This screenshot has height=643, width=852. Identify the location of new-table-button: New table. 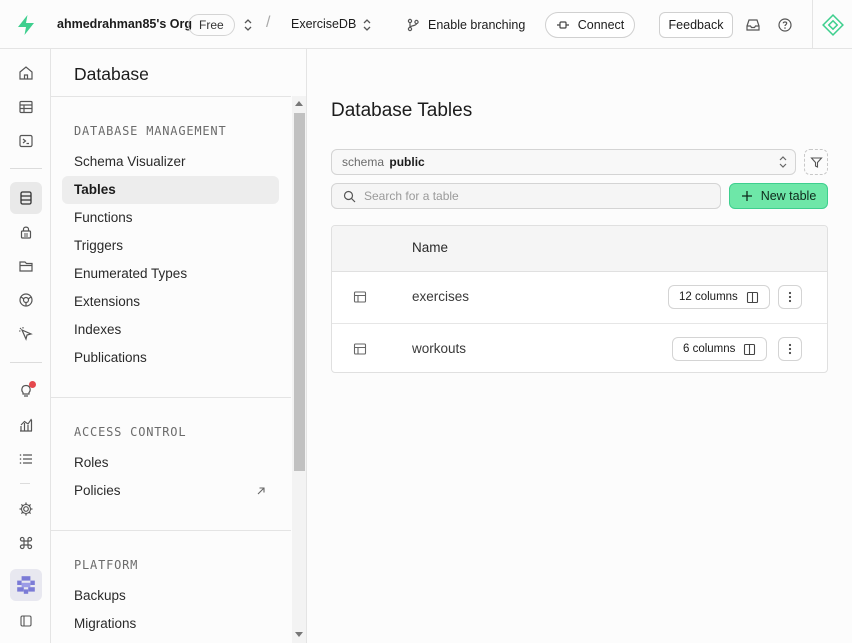
(778, 196).